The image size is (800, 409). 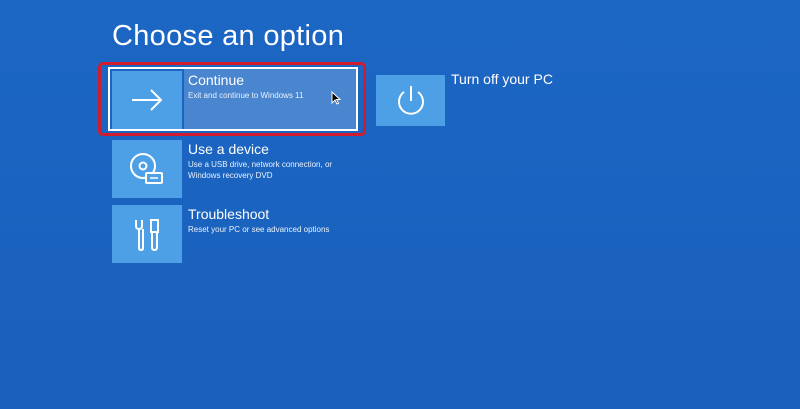 I want to click on continue-description: Exit and continue to Windows 11, so click(x=246, y=95).